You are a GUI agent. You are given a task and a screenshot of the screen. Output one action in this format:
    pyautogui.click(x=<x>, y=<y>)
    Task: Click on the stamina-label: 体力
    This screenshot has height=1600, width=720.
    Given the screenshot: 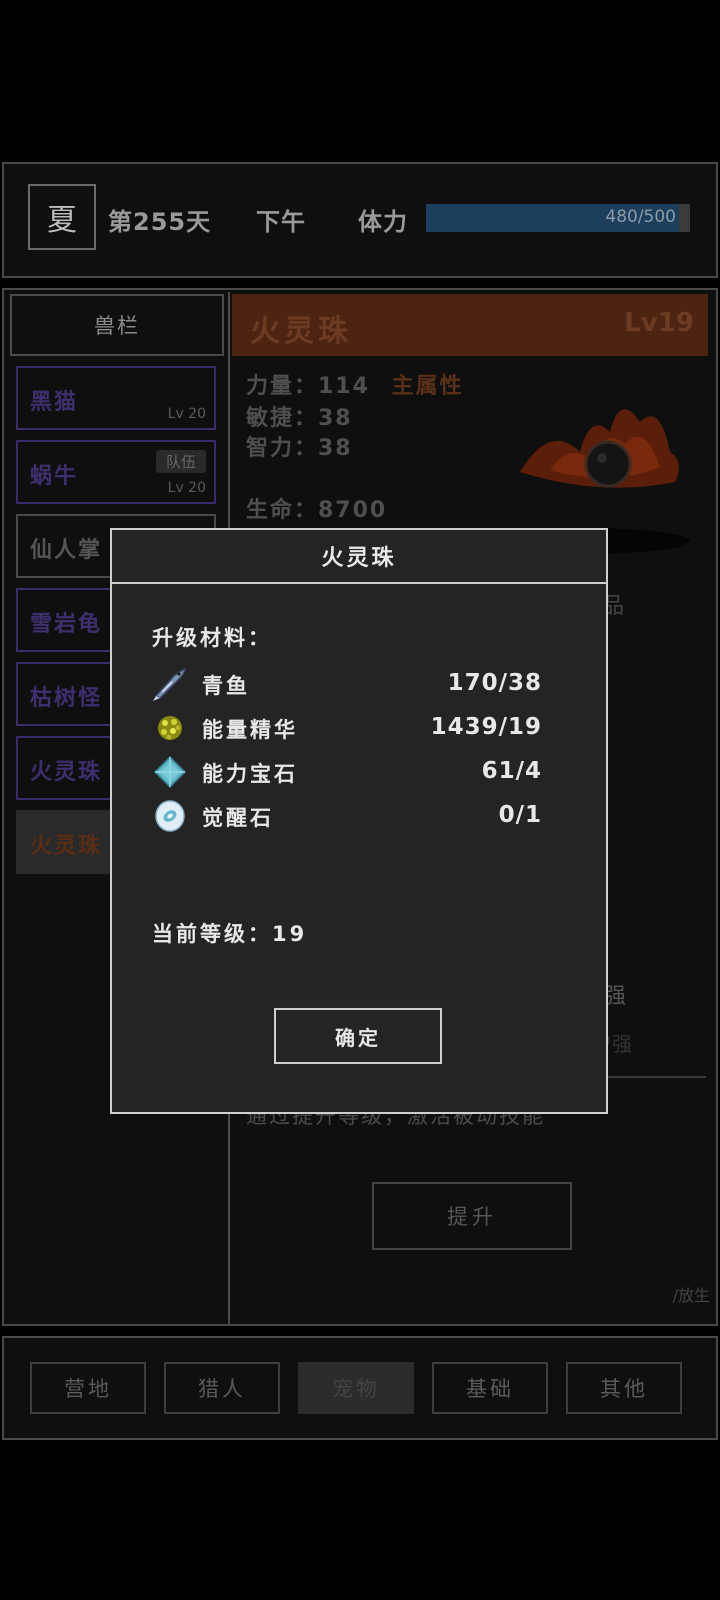 What is the action you would take?
    pyautogui.click(x=383, y=222)
    